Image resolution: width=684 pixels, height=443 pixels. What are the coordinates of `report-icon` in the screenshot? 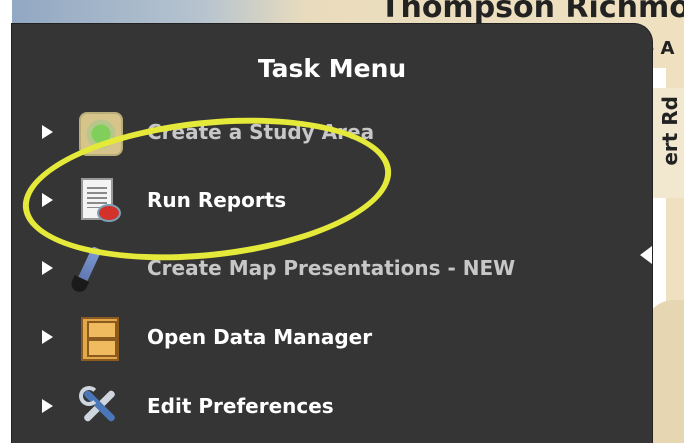 It's located at (99, 200).